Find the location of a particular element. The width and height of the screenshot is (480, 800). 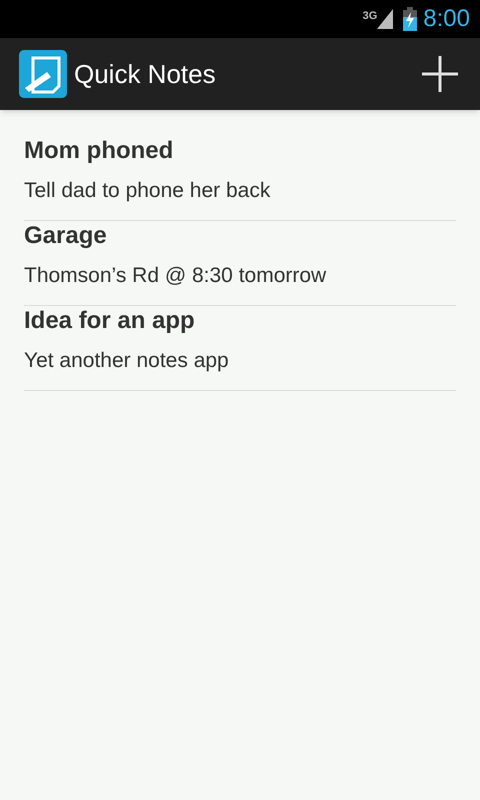

note-body: Yet another notes app is located at coordinates (126, 361).